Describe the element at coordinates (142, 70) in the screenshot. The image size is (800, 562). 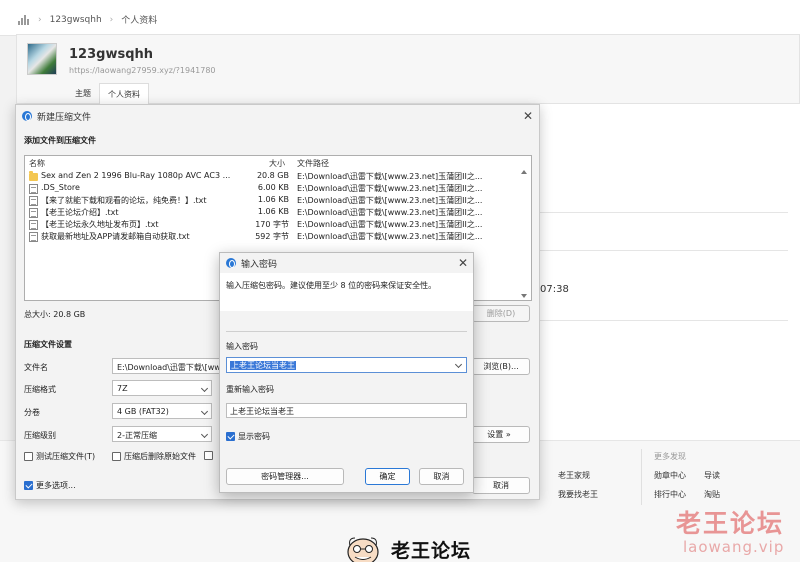
I see `profile-url: https://laowang27959.xyz/?1941780` at that location.